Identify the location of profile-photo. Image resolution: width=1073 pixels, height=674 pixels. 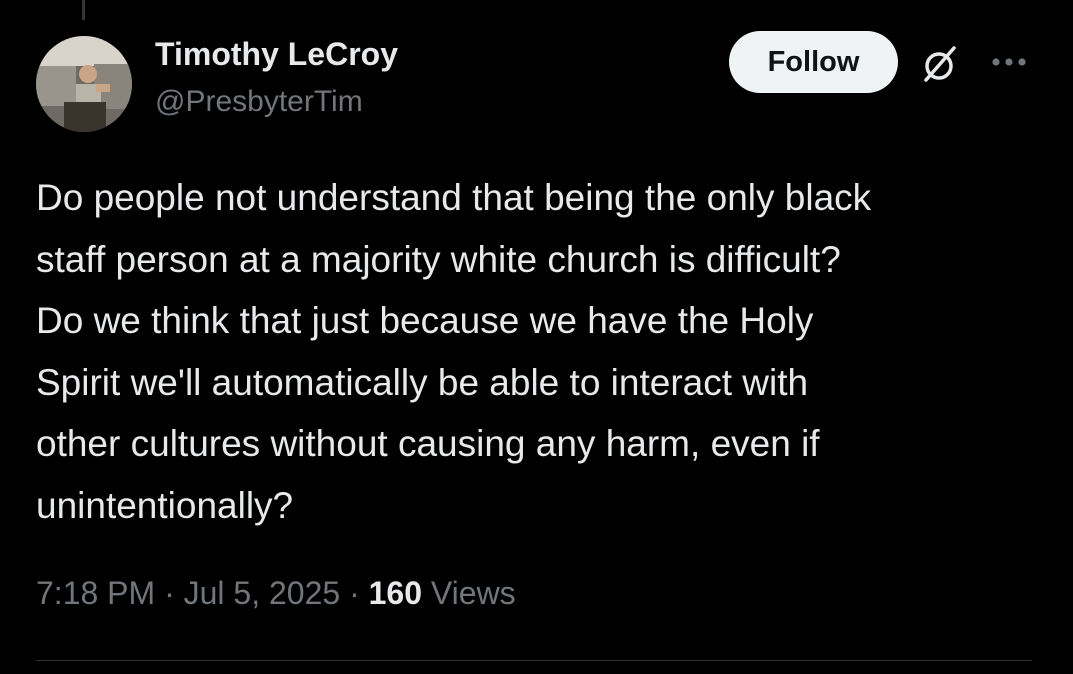
(84, 84).